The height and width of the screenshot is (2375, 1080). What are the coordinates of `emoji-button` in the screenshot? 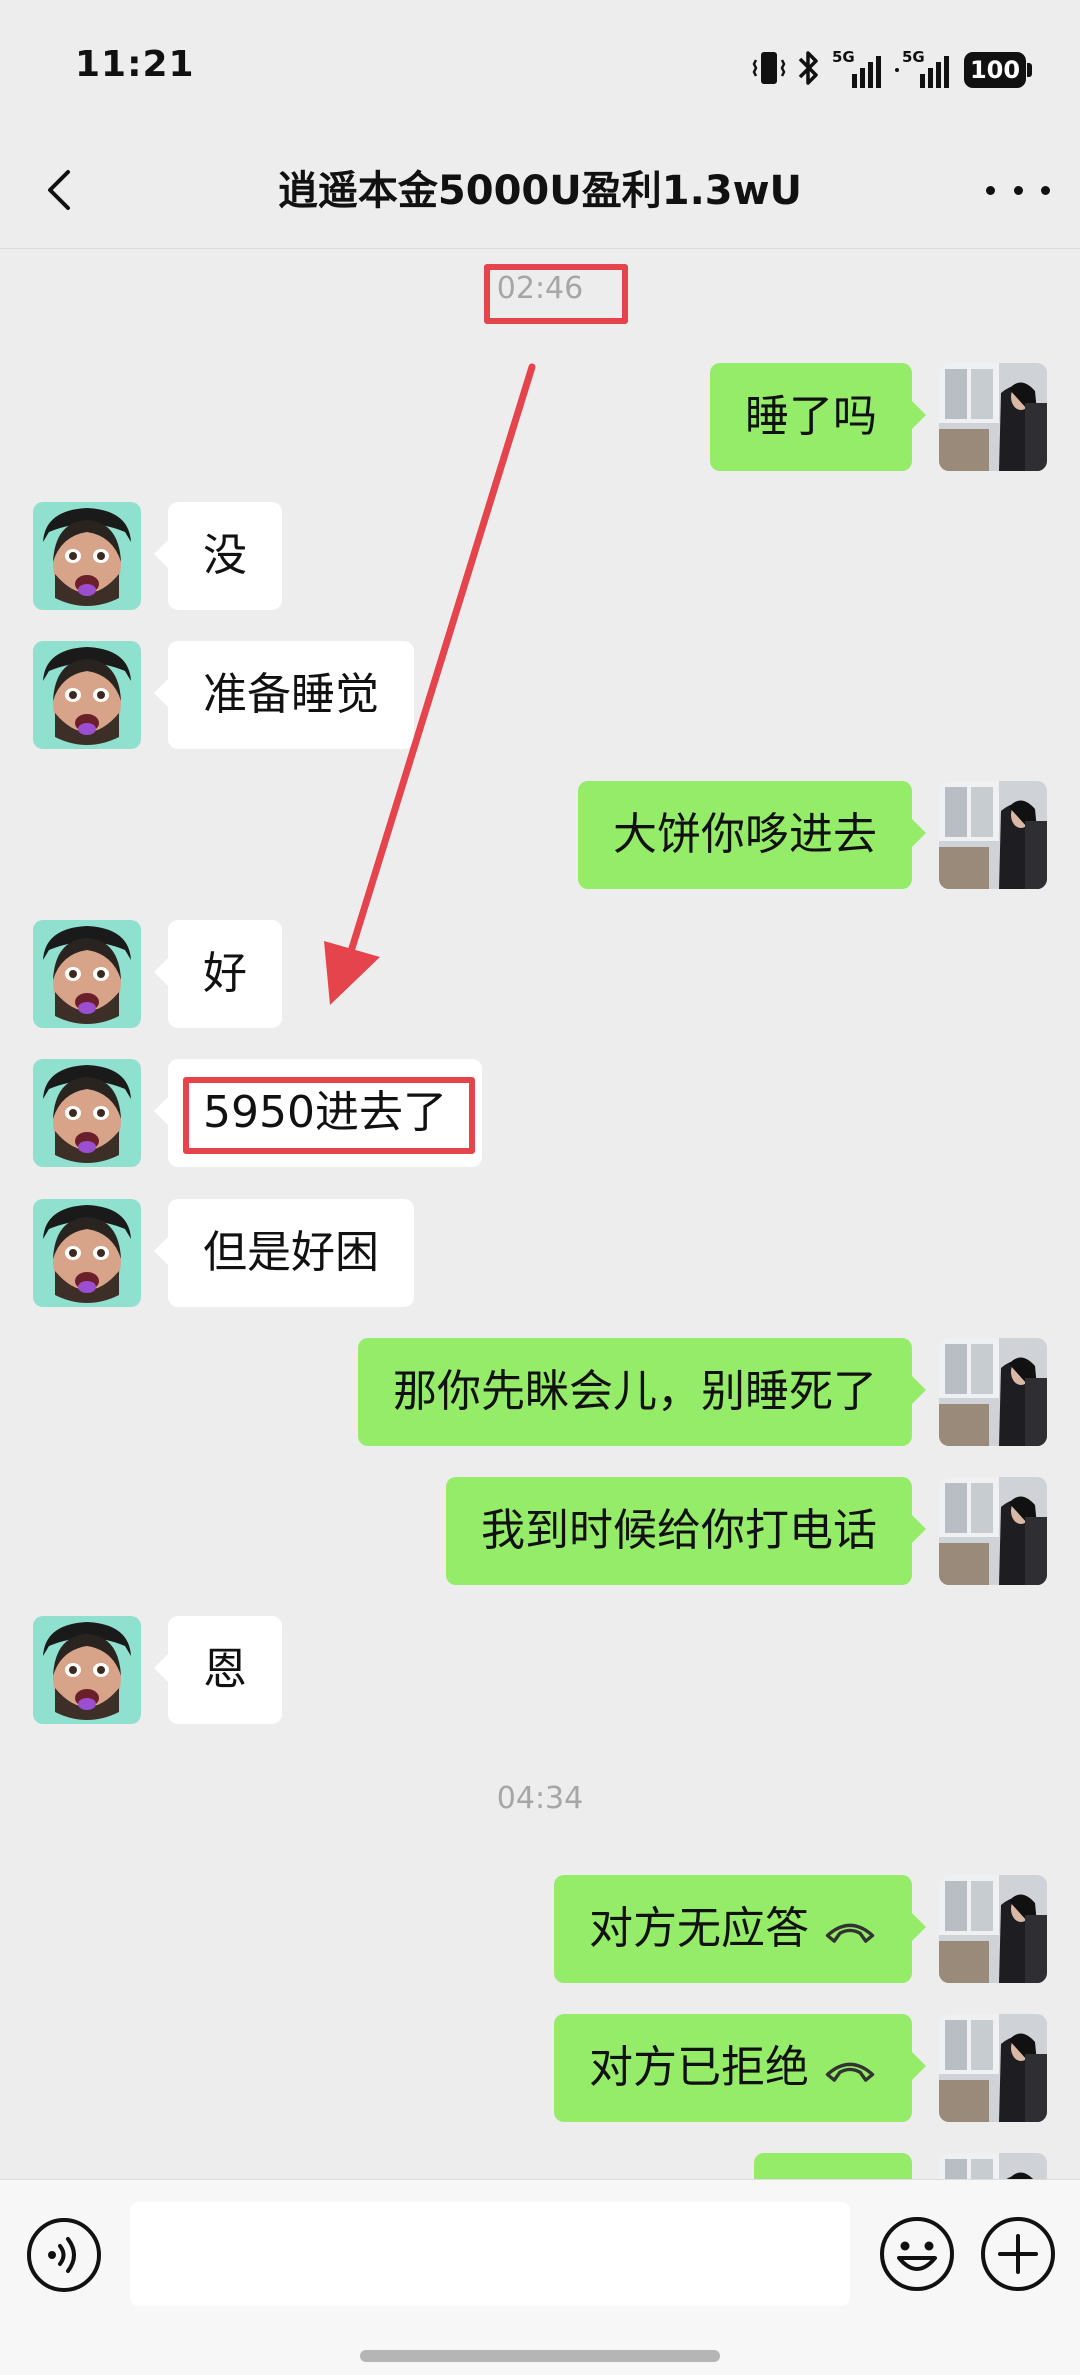 It's located at (917, 2254).